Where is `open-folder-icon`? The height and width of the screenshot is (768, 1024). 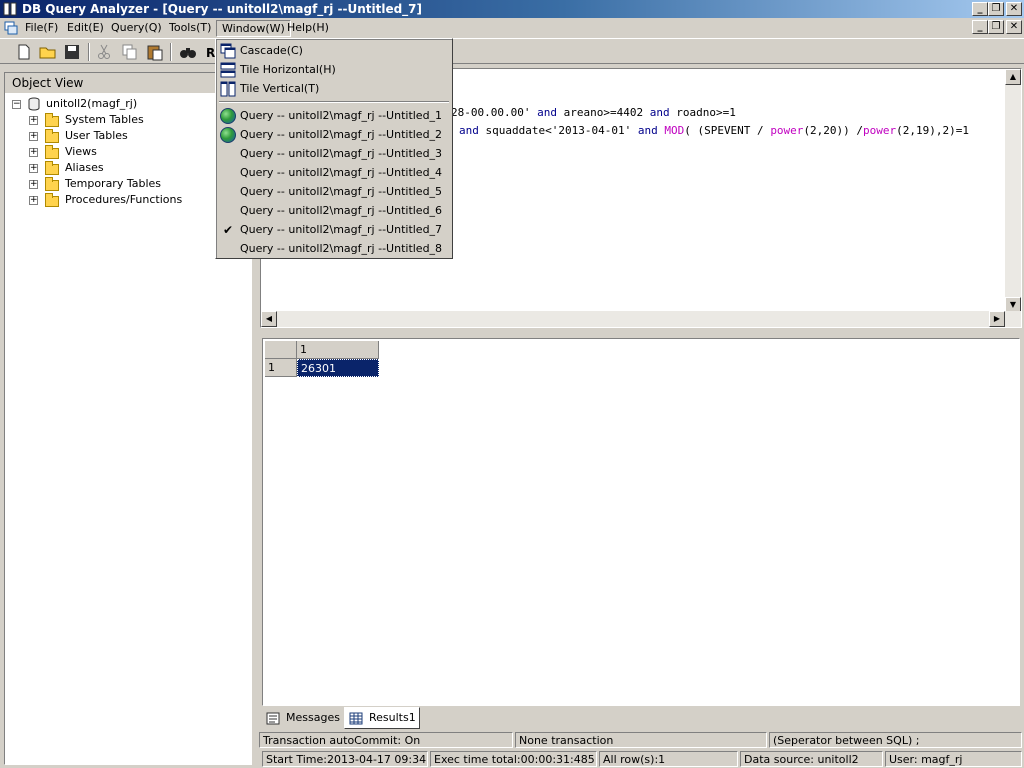 open-folder-icon is located at coordinates (48, 52).